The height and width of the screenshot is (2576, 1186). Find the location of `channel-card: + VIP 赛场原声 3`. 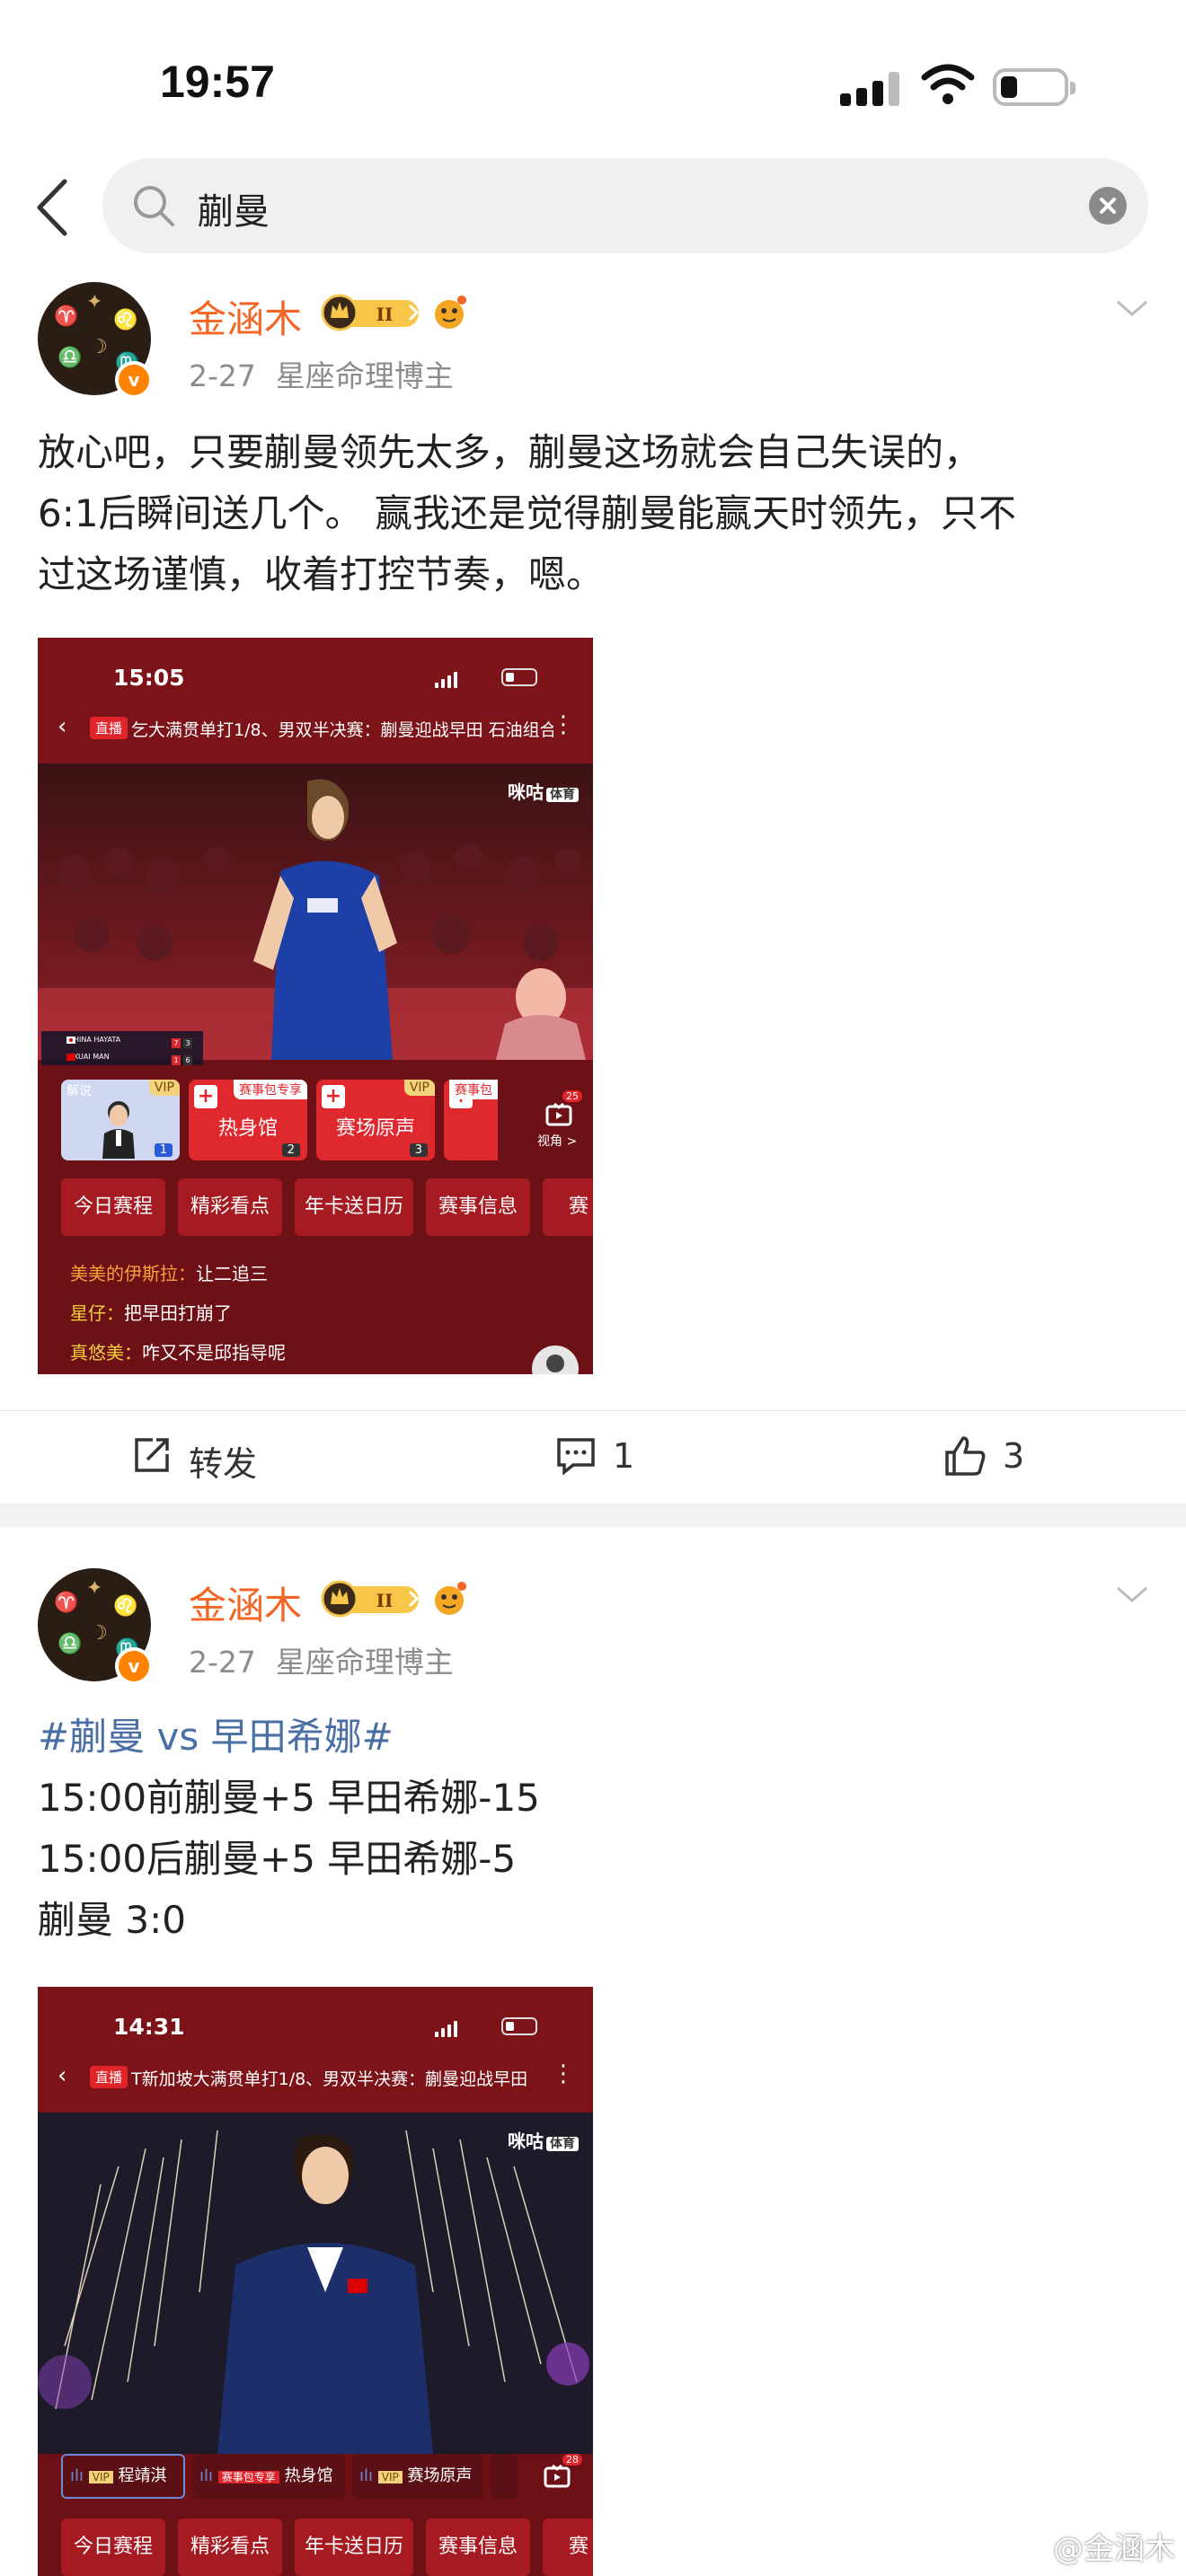

channel-card: + VIP 赛场原声 3 is located at coordinates (375, 1120).